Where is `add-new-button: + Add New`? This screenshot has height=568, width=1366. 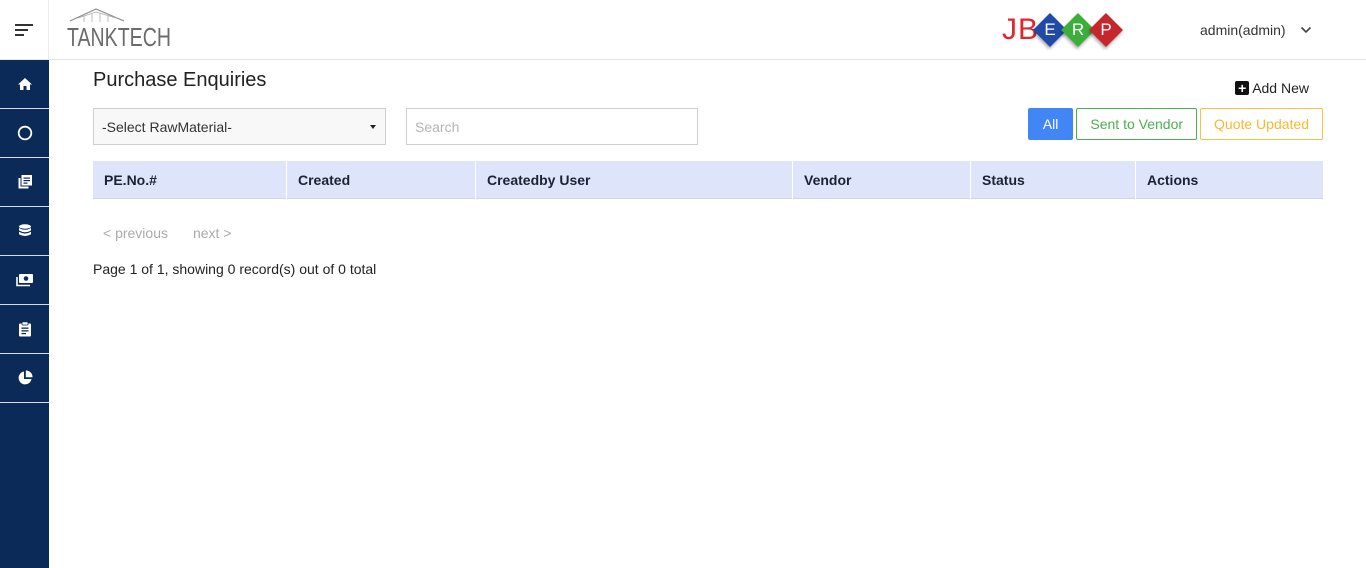 add-new-button: + Add New is located at coordinates (1272, 88).